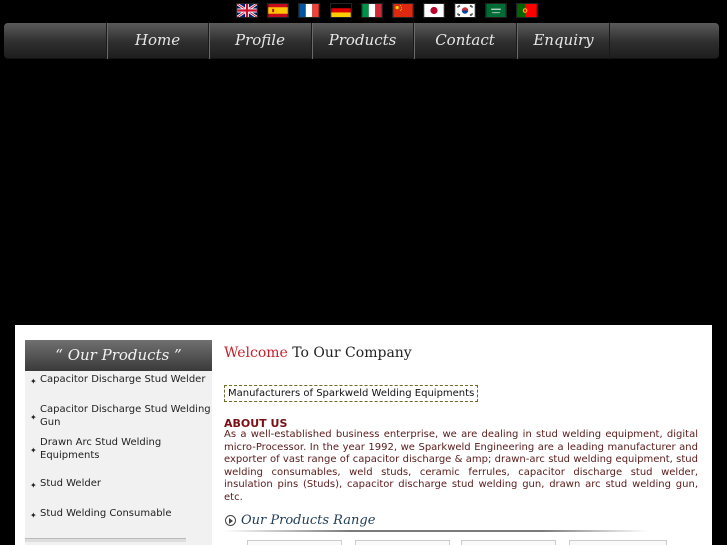 This screenshot has width=727, height=545. I want to click on portuguese-flag-icon, so click(527, 10).